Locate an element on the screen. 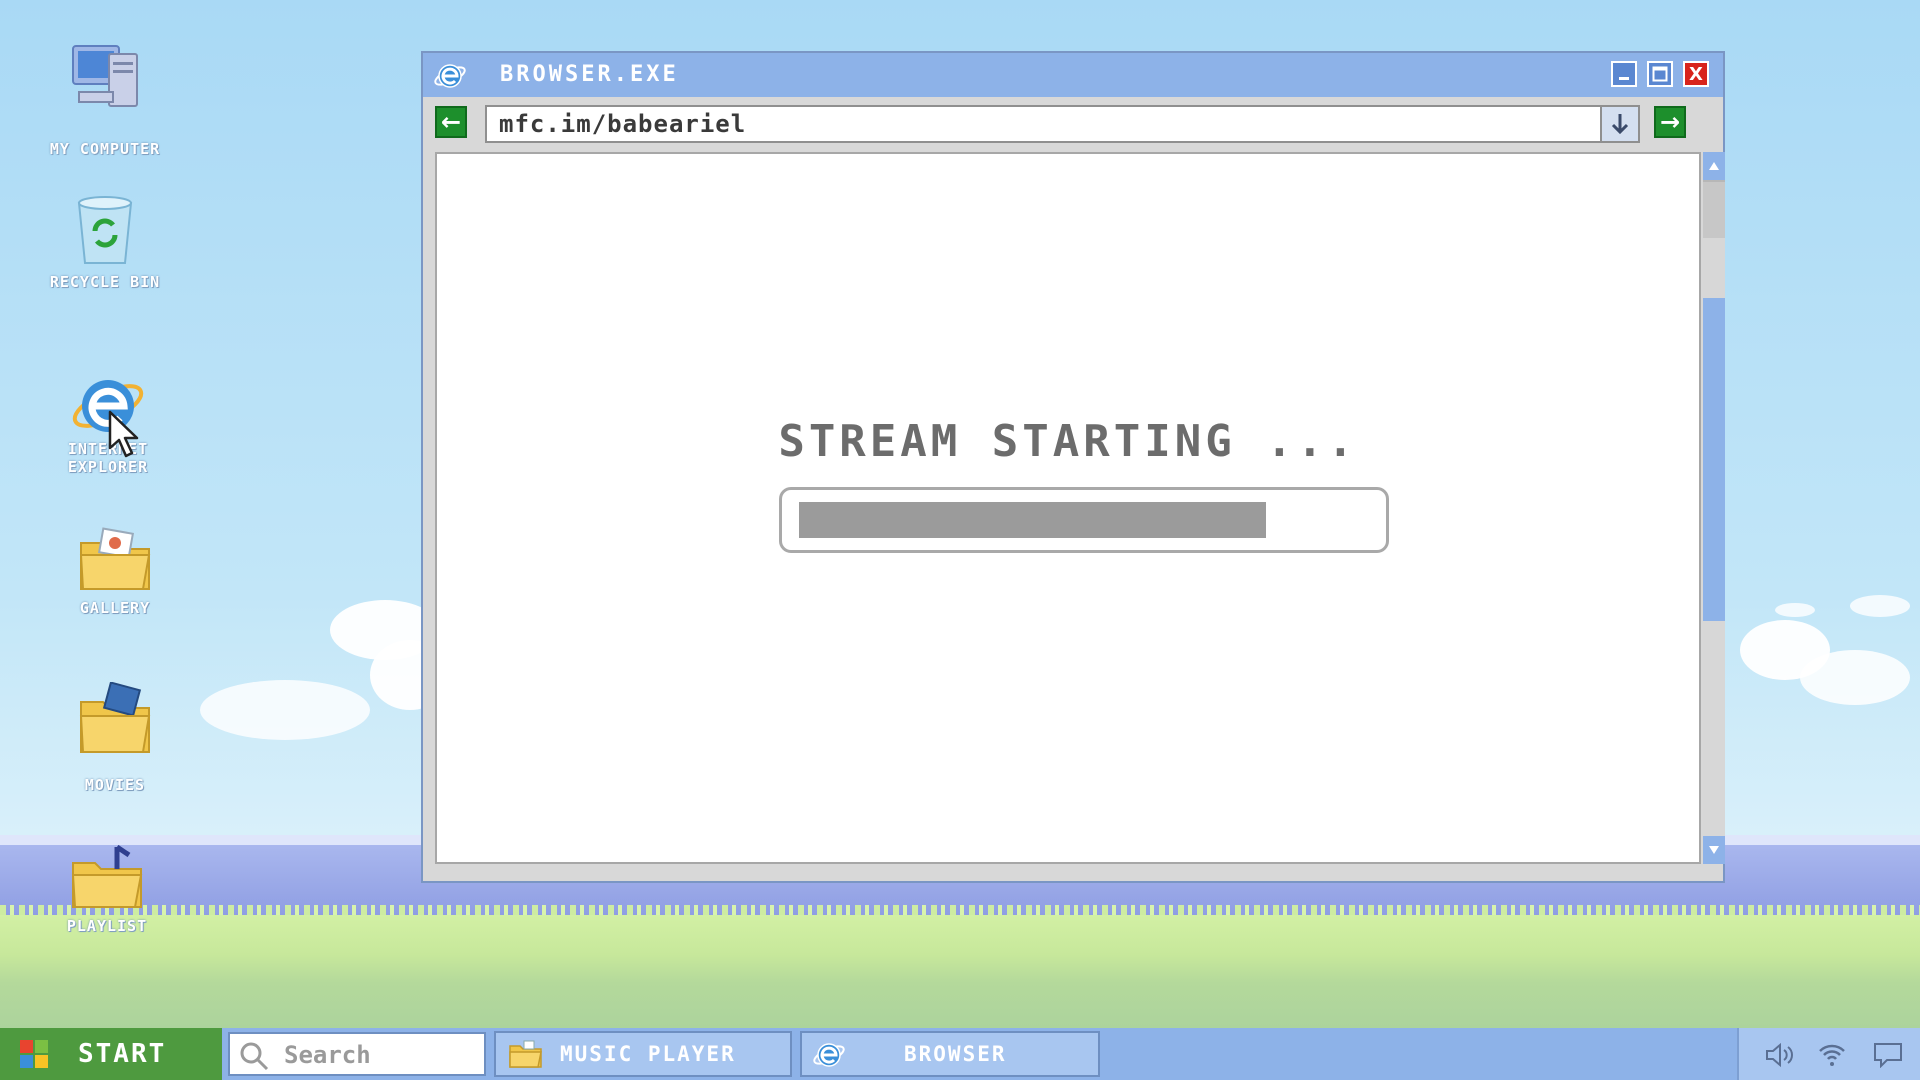 Image resolution: width=1920 pixels, height=1080 pixels. taskbar-app-music-player: MUSIC PLAYER is located at coordinates (643, 1054).